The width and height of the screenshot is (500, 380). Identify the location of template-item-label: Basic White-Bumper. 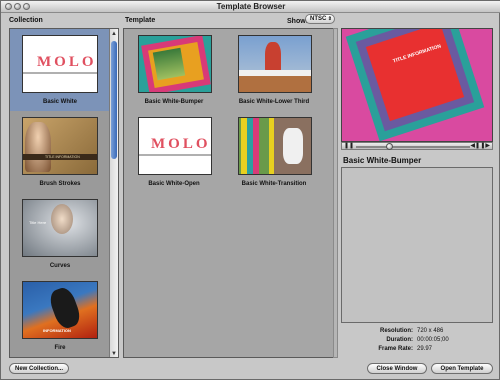
(174, 102).